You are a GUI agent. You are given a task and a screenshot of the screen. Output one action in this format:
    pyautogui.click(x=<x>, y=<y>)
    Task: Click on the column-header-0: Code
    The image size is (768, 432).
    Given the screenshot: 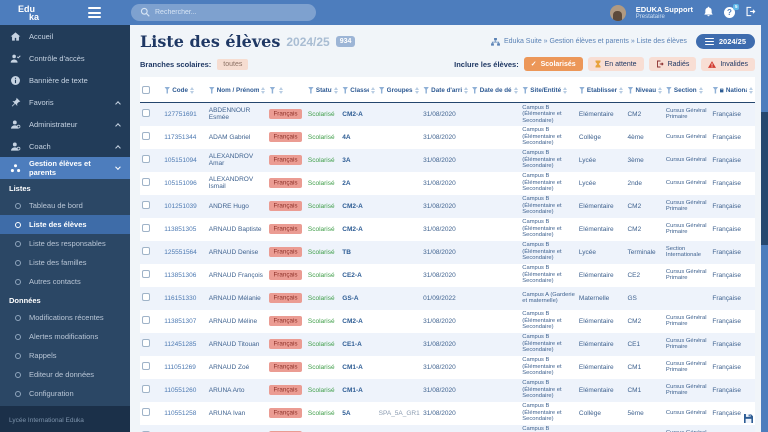 What is the action you would take?
    pyautogui.click(x=184, y=90)
    